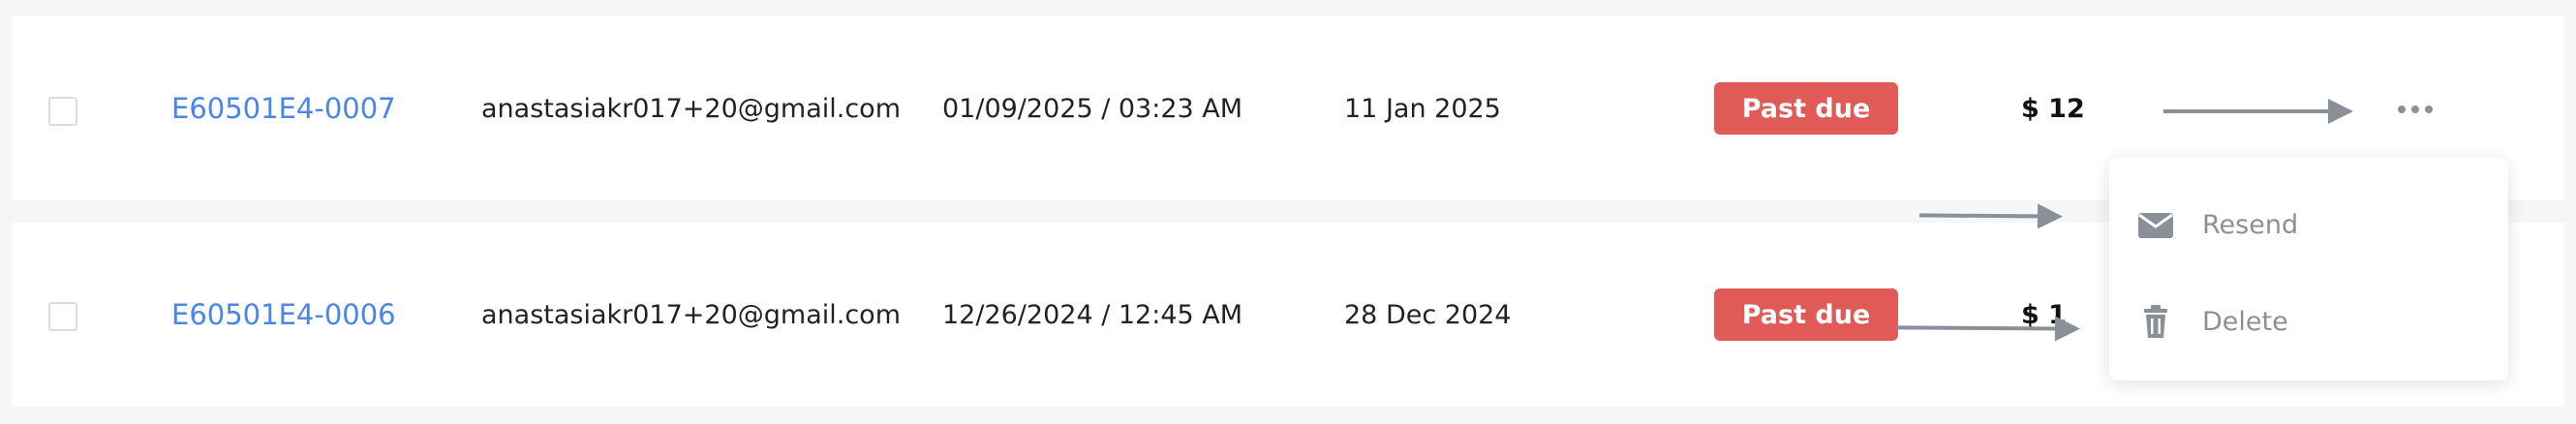 This screenshot has height=424, width=2576. I want to click on menu-item-resend: Resend, so click(2308, 224).